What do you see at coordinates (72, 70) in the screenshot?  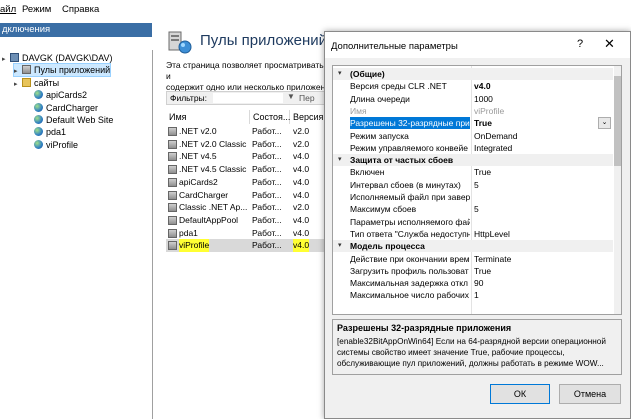 I see `tree-item-label: Пулы приложений` at bounding box center [72, 70].